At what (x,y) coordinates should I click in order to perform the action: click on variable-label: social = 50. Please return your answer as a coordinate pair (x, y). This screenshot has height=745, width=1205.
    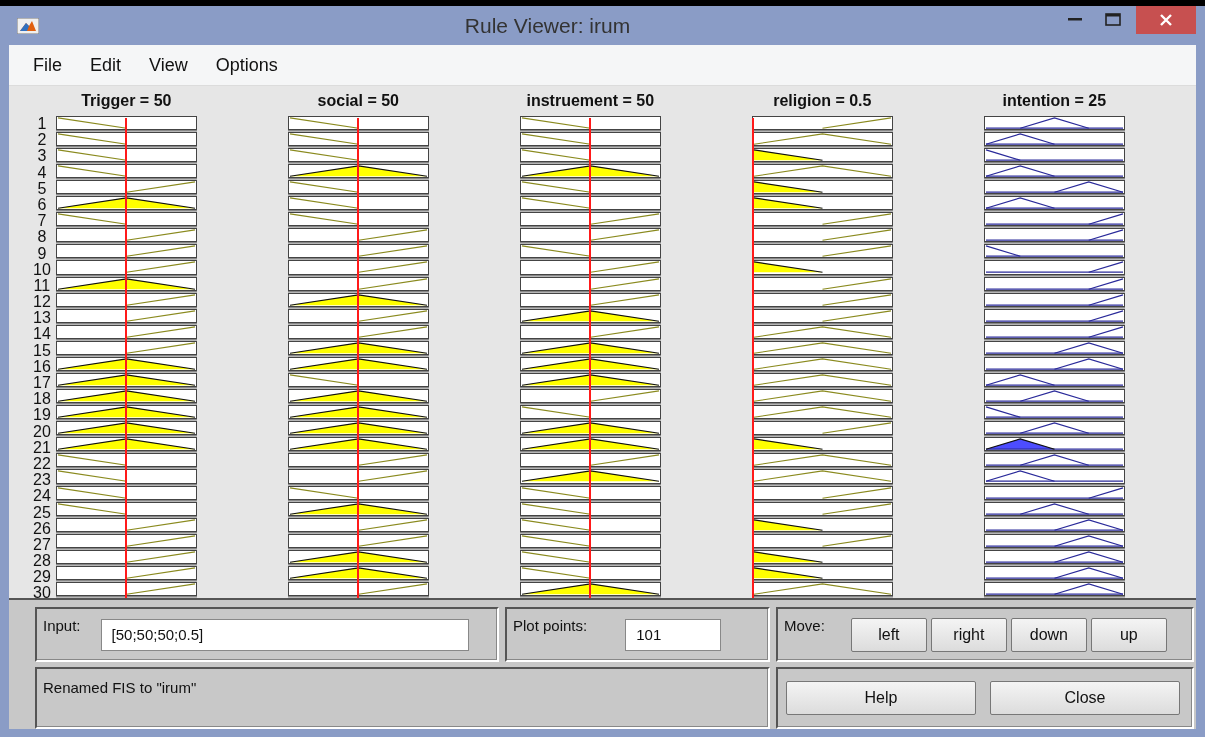
    Looking at the image, I should click on (358, 100).